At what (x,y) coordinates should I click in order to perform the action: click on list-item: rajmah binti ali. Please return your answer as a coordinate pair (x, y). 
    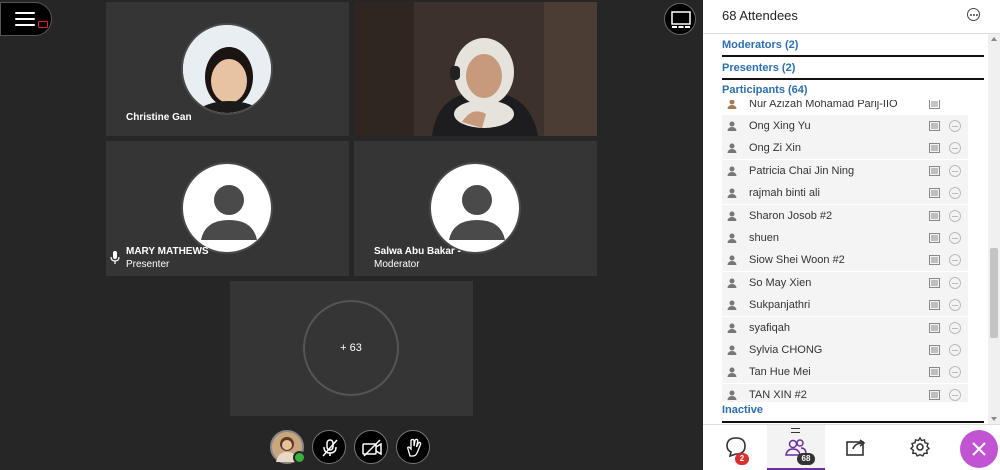
    Looking at the image, I should click on (845, 193).